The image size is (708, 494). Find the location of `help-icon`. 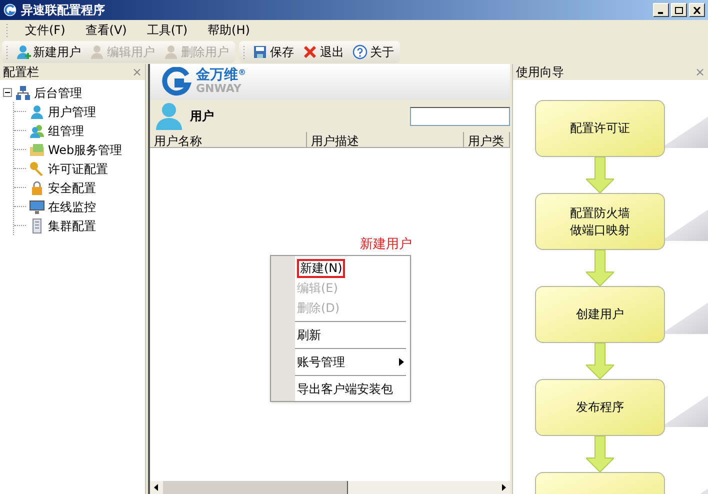

help-icon is located at coordinates (360, 52).